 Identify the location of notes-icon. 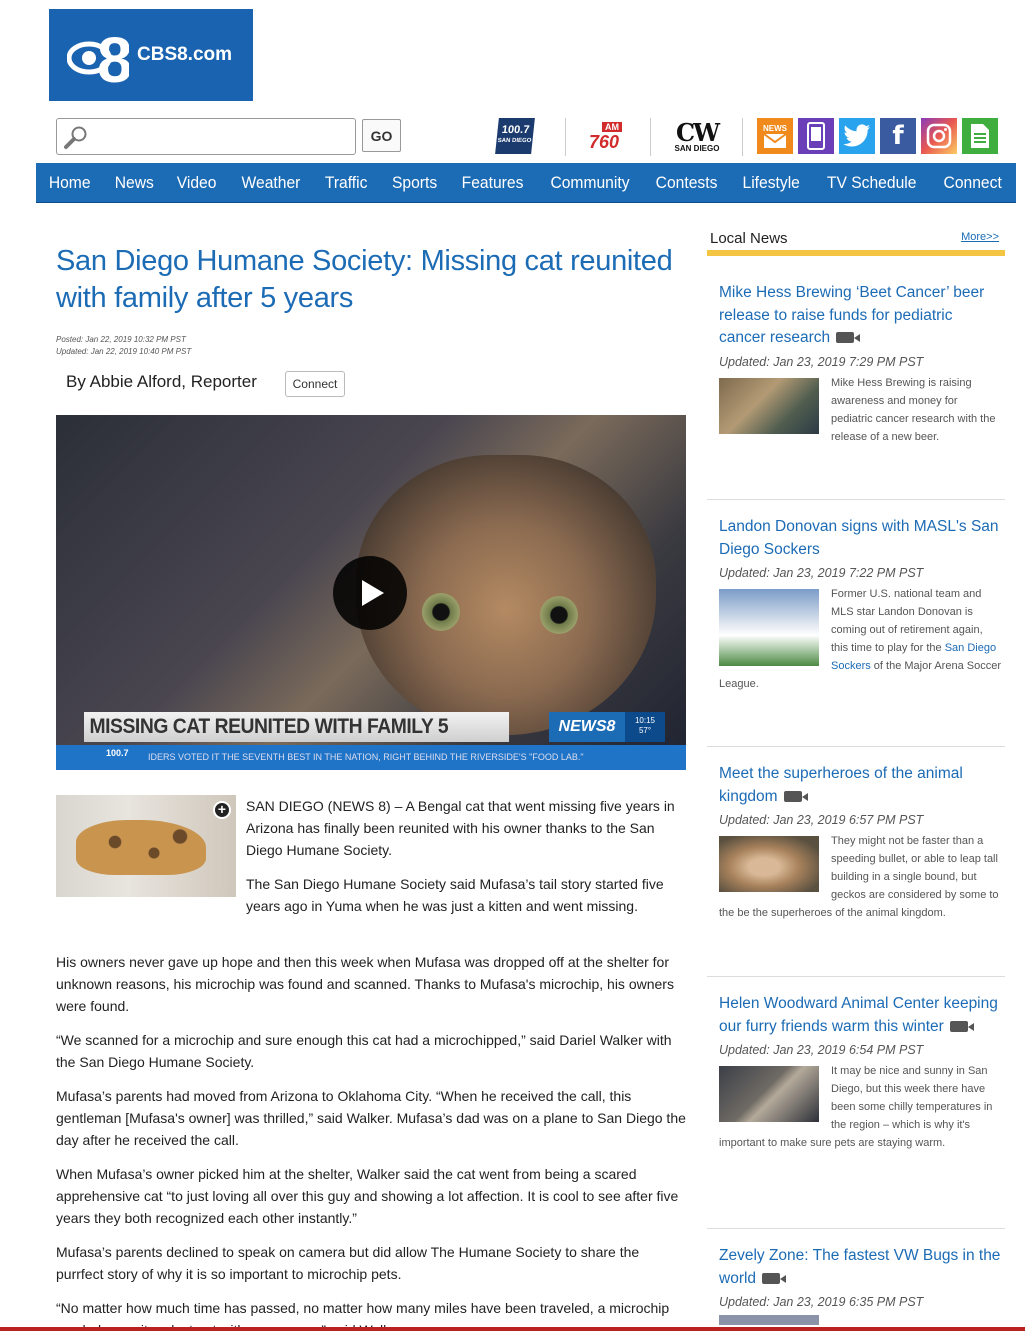
(980, 136).